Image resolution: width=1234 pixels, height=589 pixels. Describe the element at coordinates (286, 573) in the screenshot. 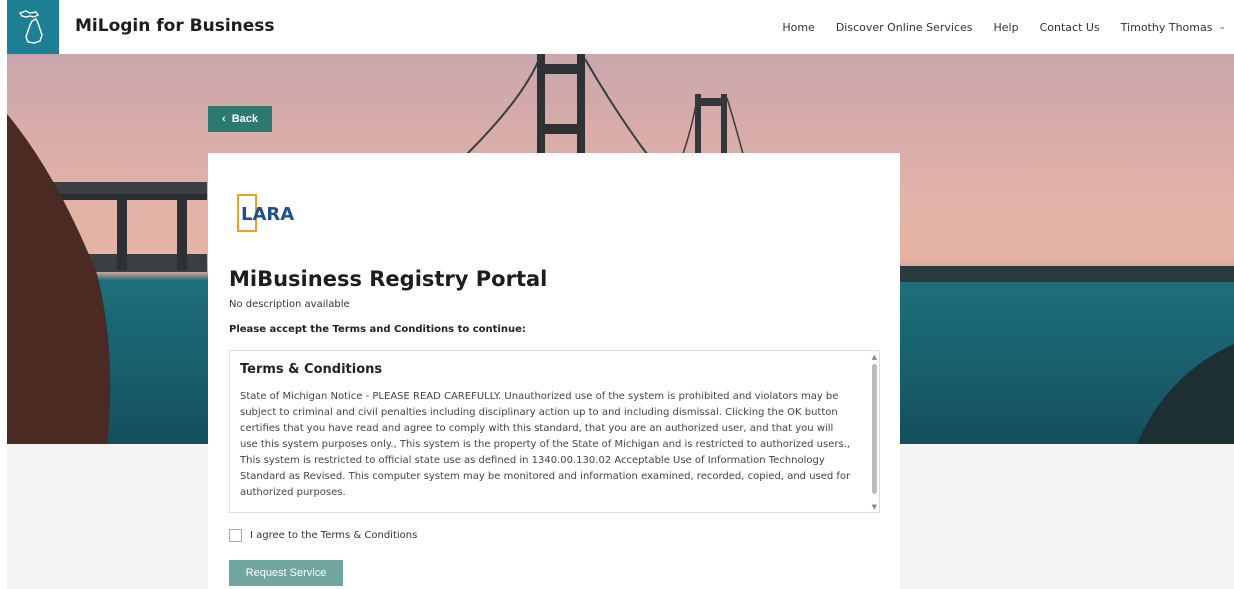

I see `request-service-button: Request Service` at that location.